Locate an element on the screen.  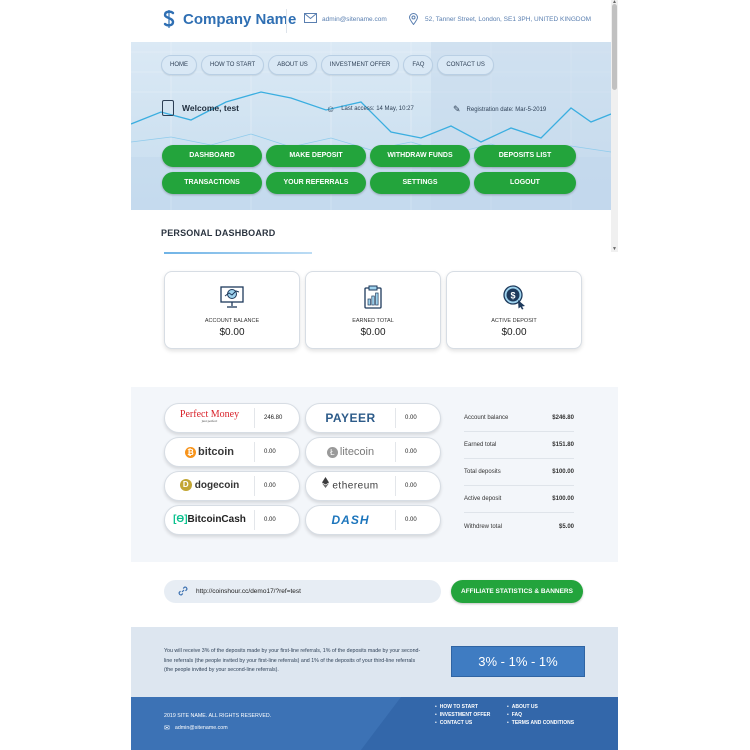
welcome-message: Welcome, test is located at coordinates (200, 108).